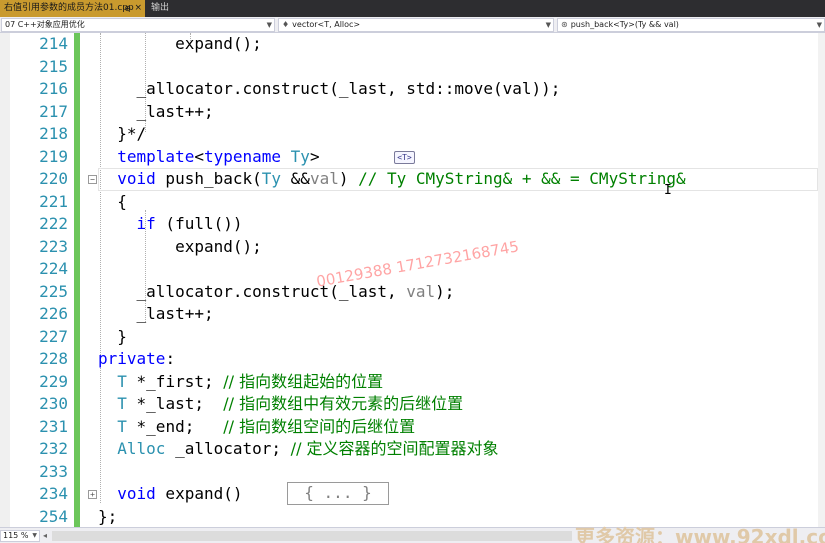  What do you see at coordinates (412, 134) in the screenshot?
I see `code-line: 218 }*/` at bounding box center [412, 134].